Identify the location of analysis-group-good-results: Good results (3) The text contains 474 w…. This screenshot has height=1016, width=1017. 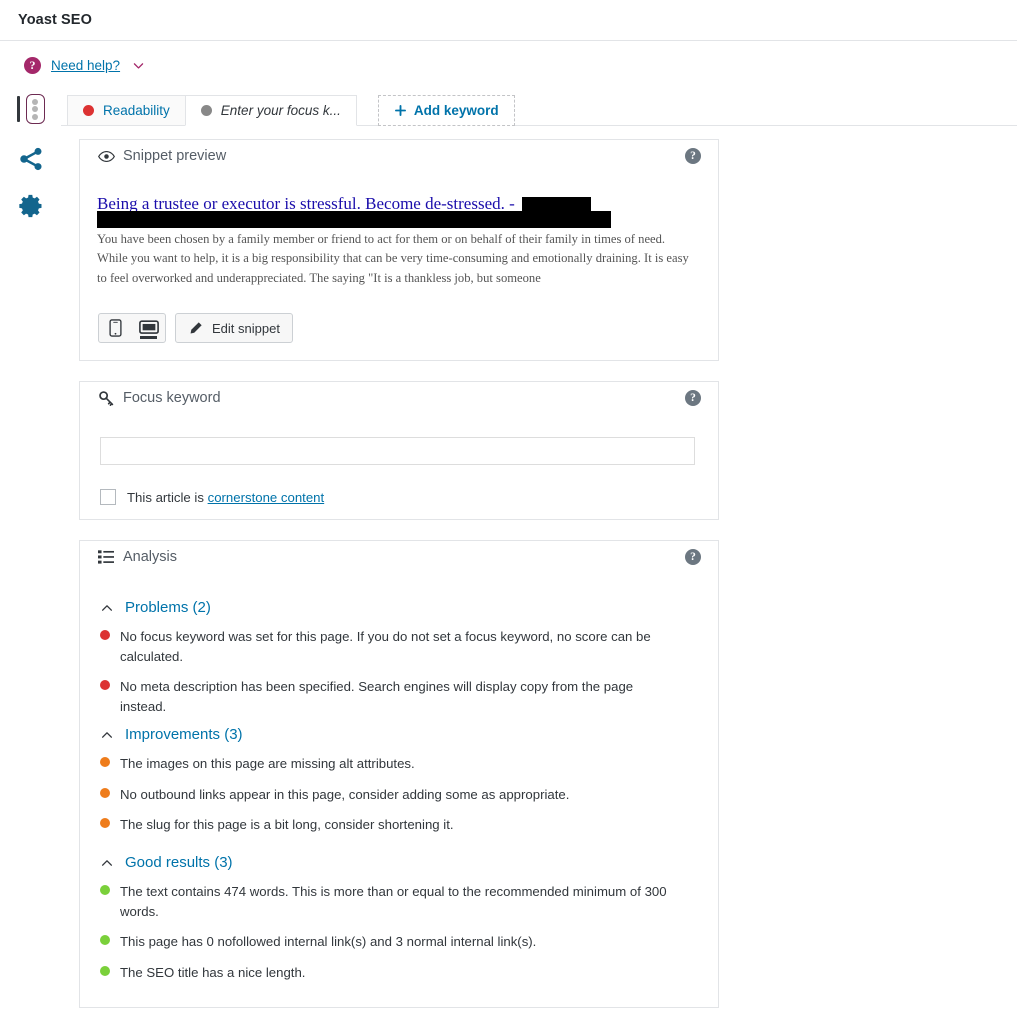
(400, 918).